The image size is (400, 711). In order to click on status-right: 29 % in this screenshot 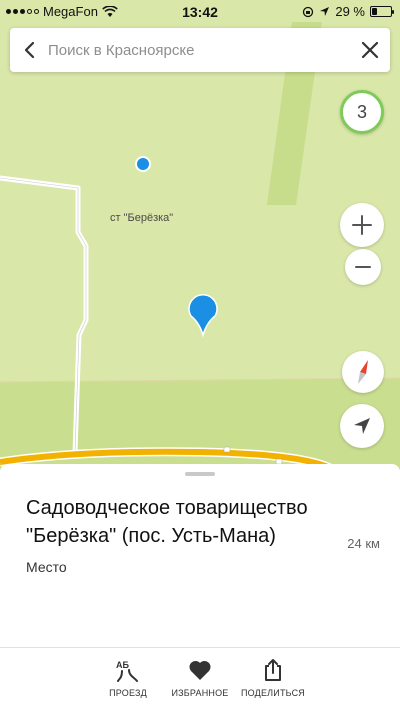, I will do `click(348, 11)`.